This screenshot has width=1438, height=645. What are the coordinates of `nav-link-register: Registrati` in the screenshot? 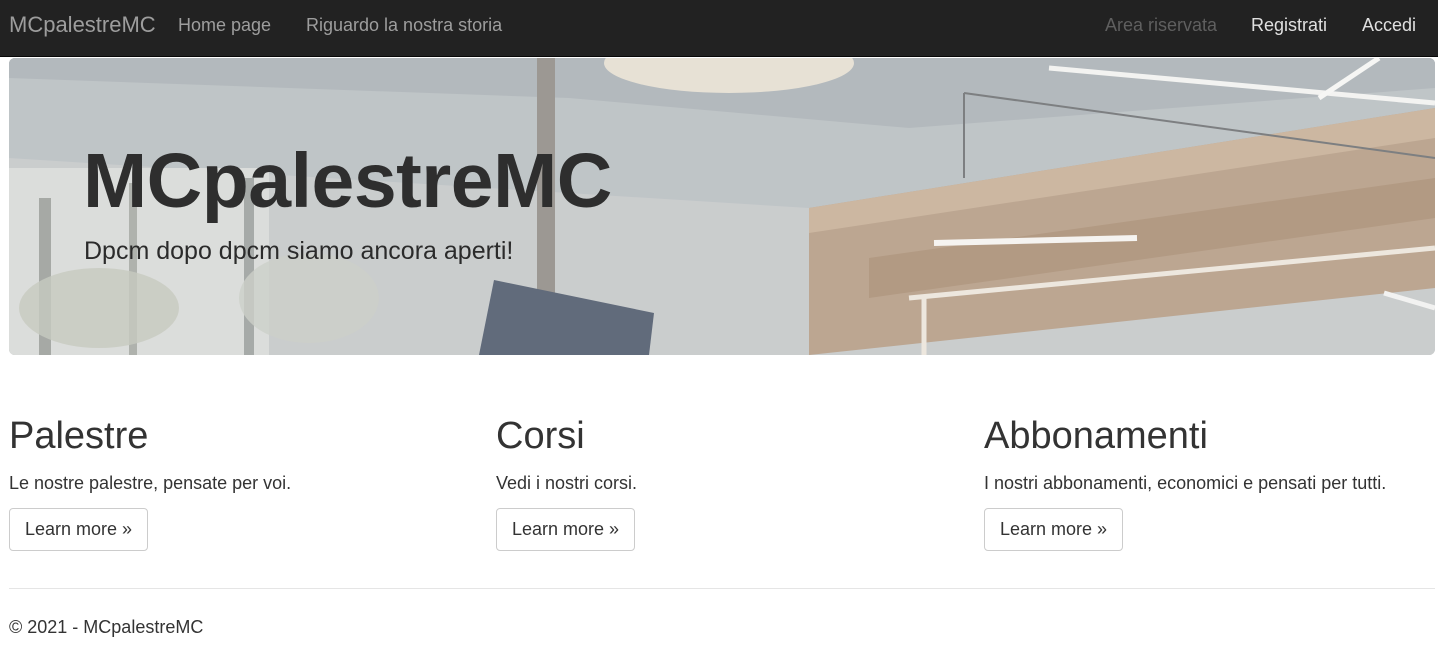 It's located at (1289, 25).